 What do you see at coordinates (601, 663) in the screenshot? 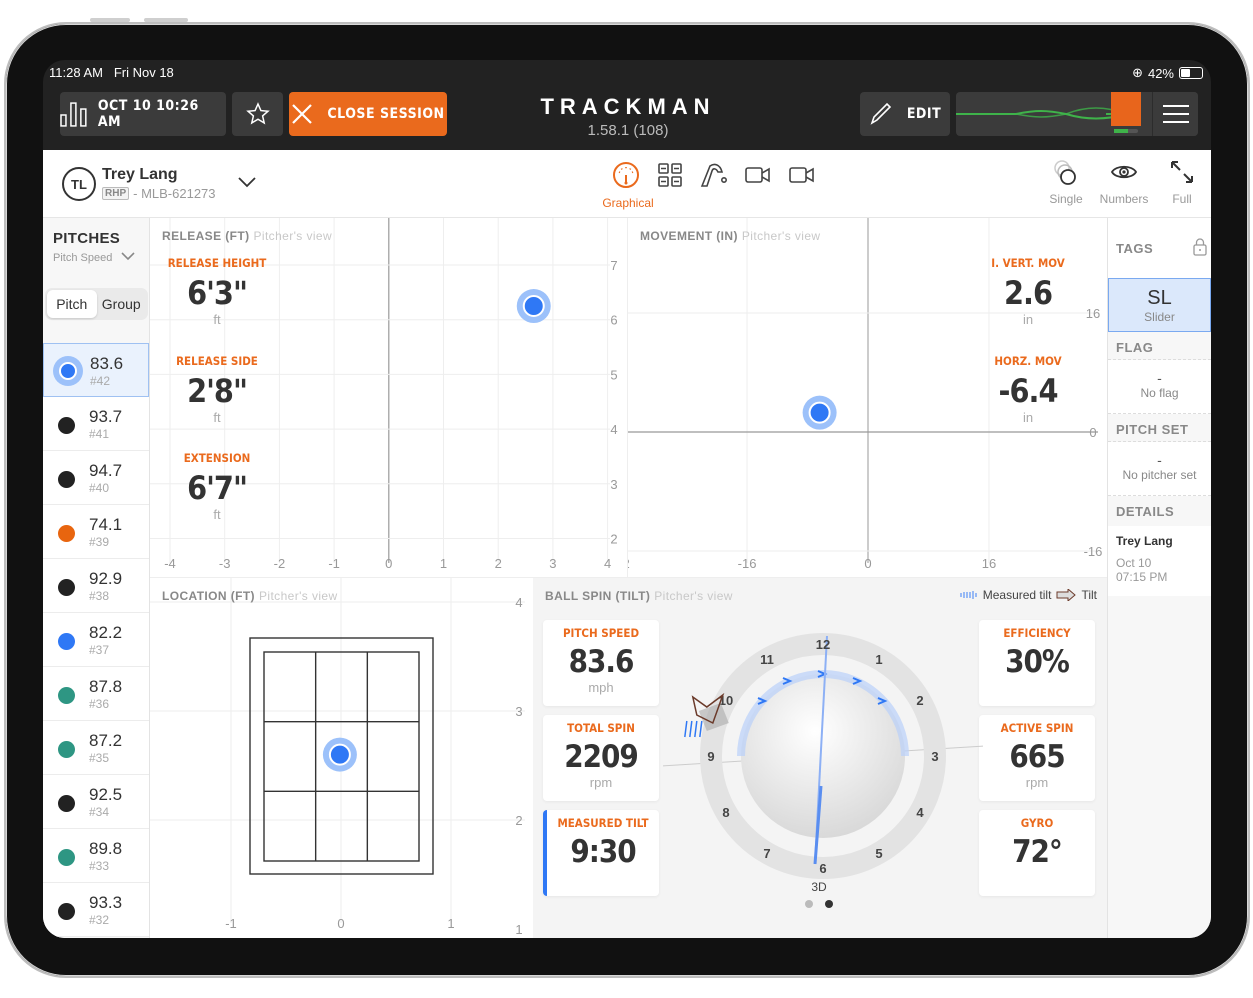
I see `spin-stat-card: PITCH SPEED 83.6 mph` at bounding box center [601, 663].